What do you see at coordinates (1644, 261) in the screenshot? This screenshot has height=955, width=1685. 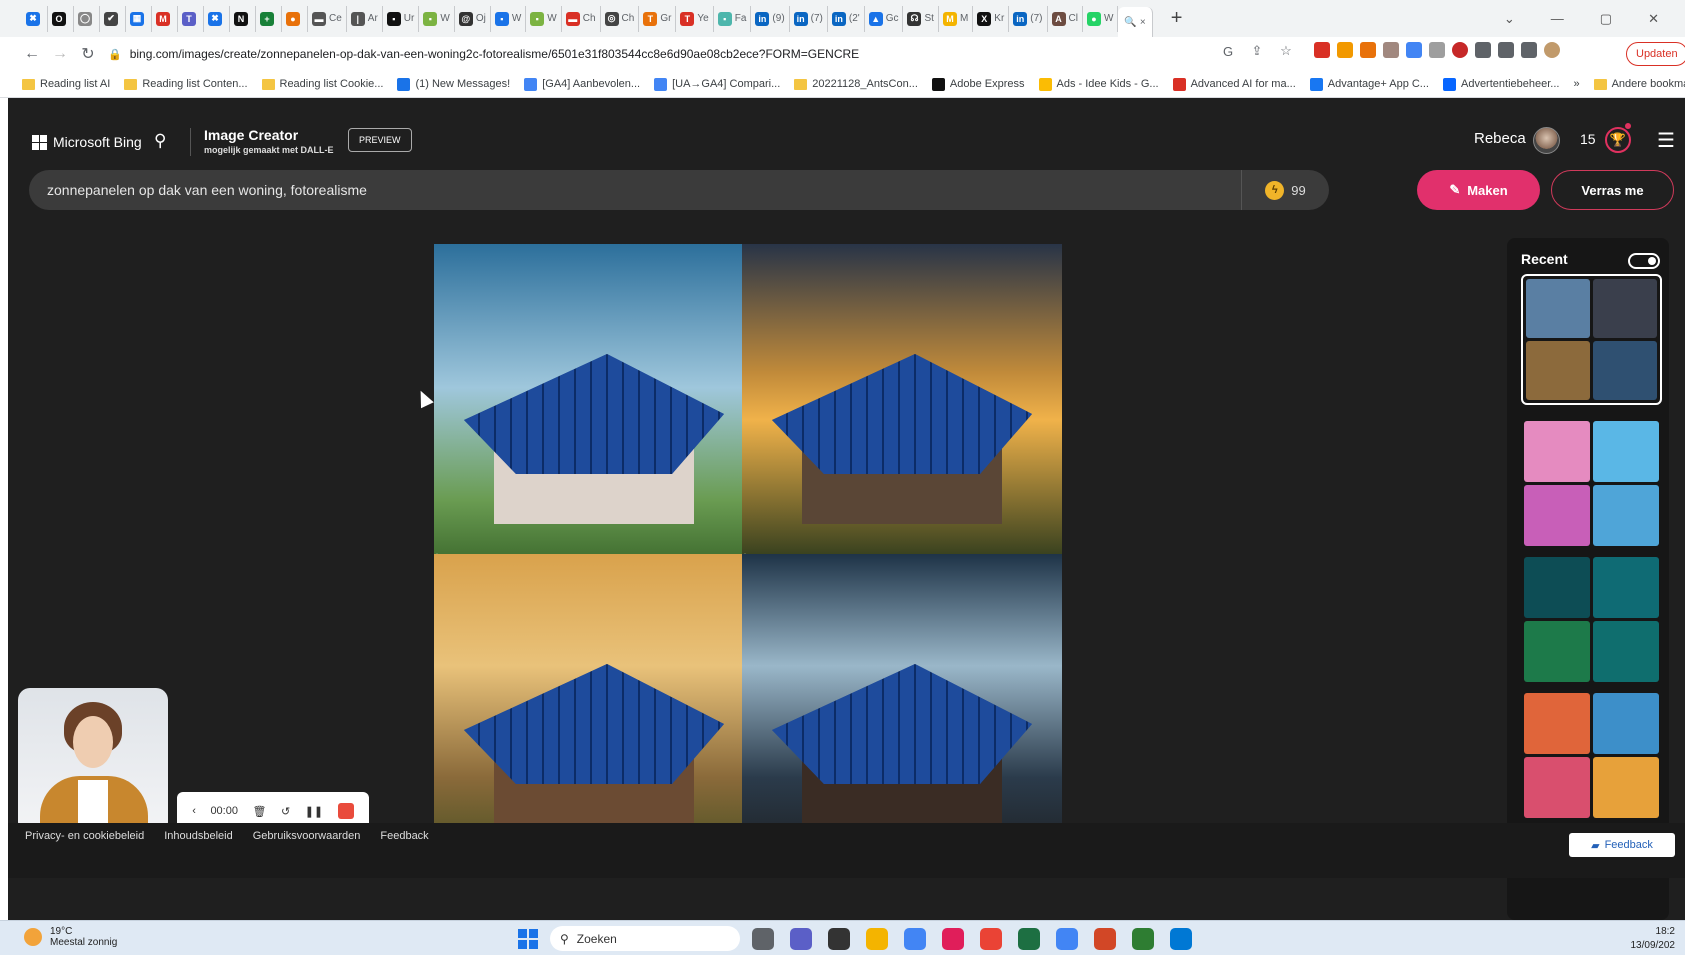 I see `recent-toggle` at bounding box center [1644, 261].